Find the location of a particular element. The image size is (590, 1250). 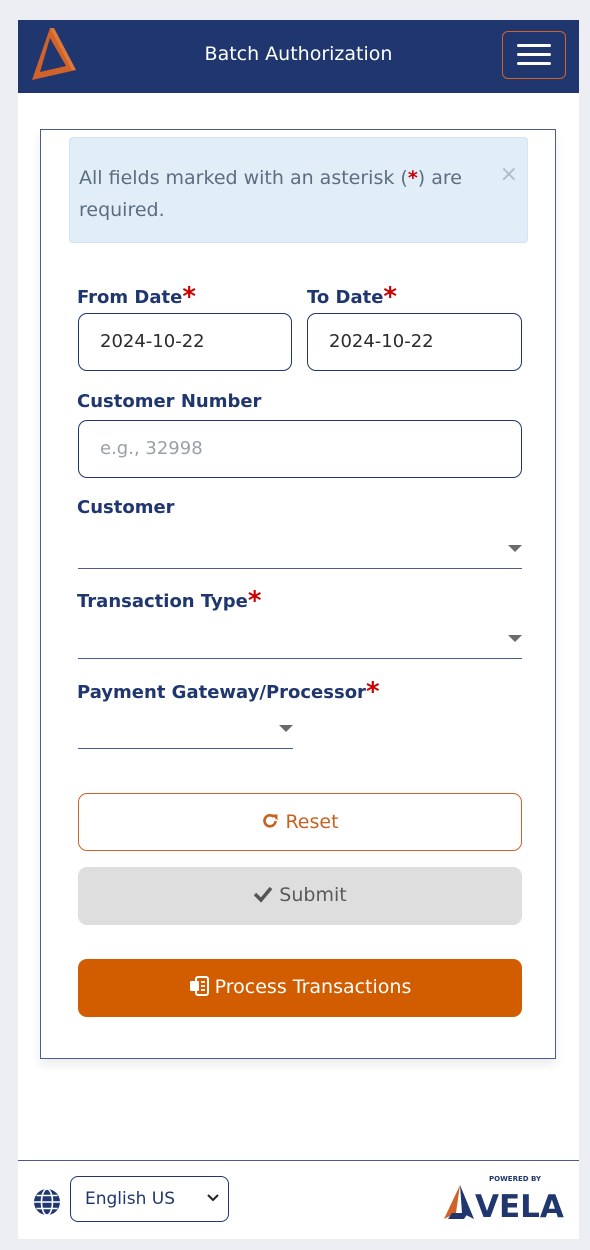

top-header: Batch Authorization is located at coordinates (298, 56).